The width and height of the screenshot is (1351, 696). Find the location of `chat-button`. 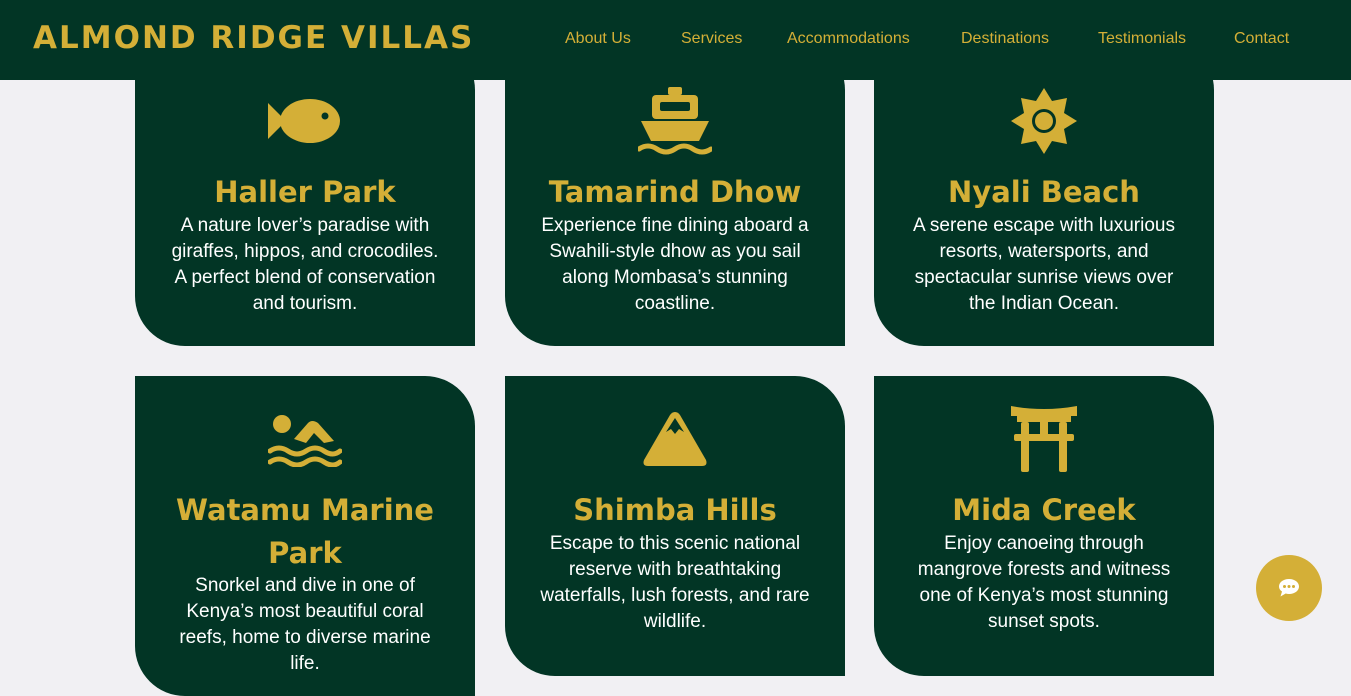

chat-button is located at coordinates (1289, 588).